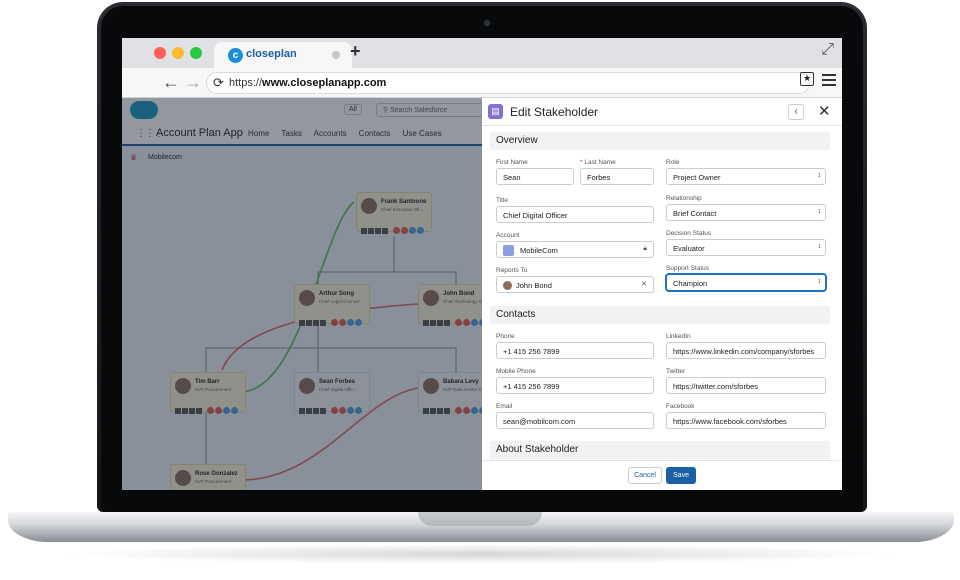 Image resolution: width=960 pixels, height=580 pixels. I want to click on decision-status-select: Evaluator, so click(746, 247).